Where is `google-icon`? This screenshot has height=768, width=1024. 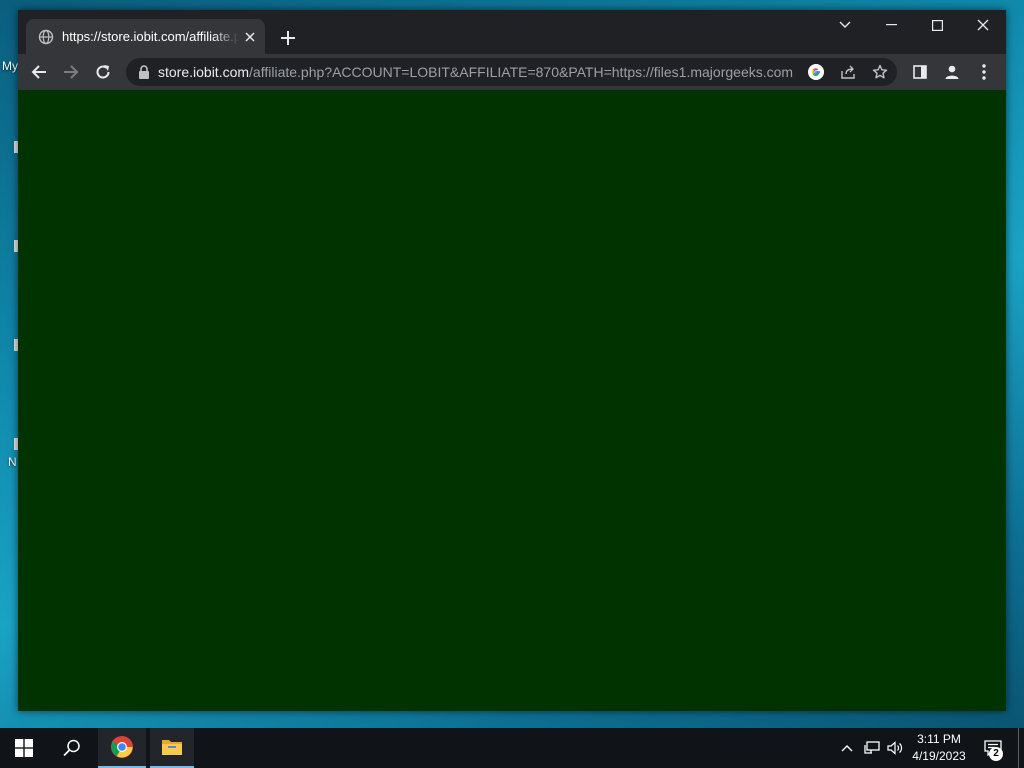
google-icon is located at coordinates (816, 72).